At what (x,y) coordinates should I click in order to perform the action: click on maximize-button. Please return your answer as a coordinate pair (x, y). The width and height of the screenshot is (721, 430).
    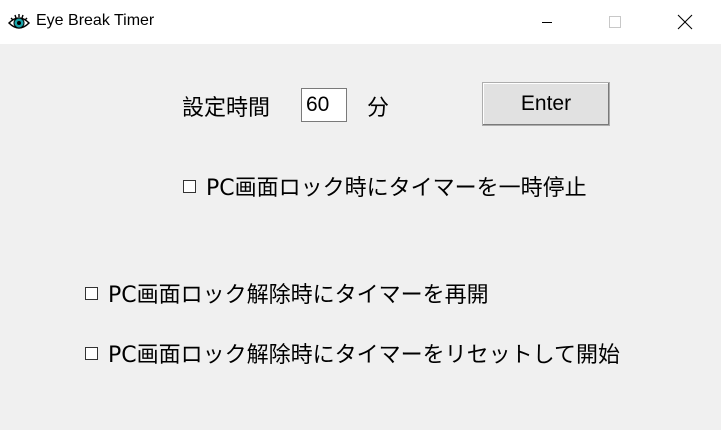
    Looking at the image, I should click on (615, 22).